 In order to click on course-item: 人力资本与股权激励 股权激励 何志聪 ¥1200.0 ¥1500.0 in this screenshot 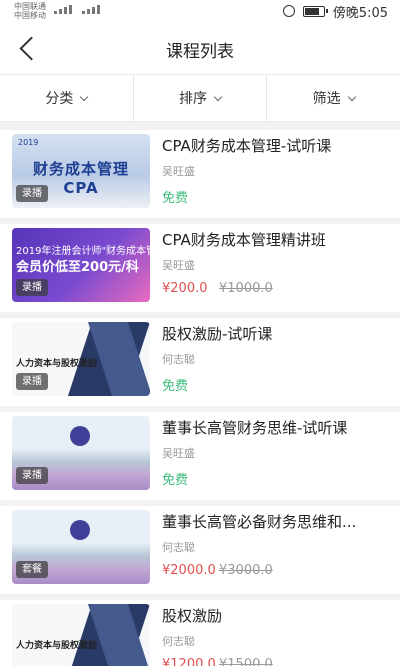, I will do `click(200, 633)`.